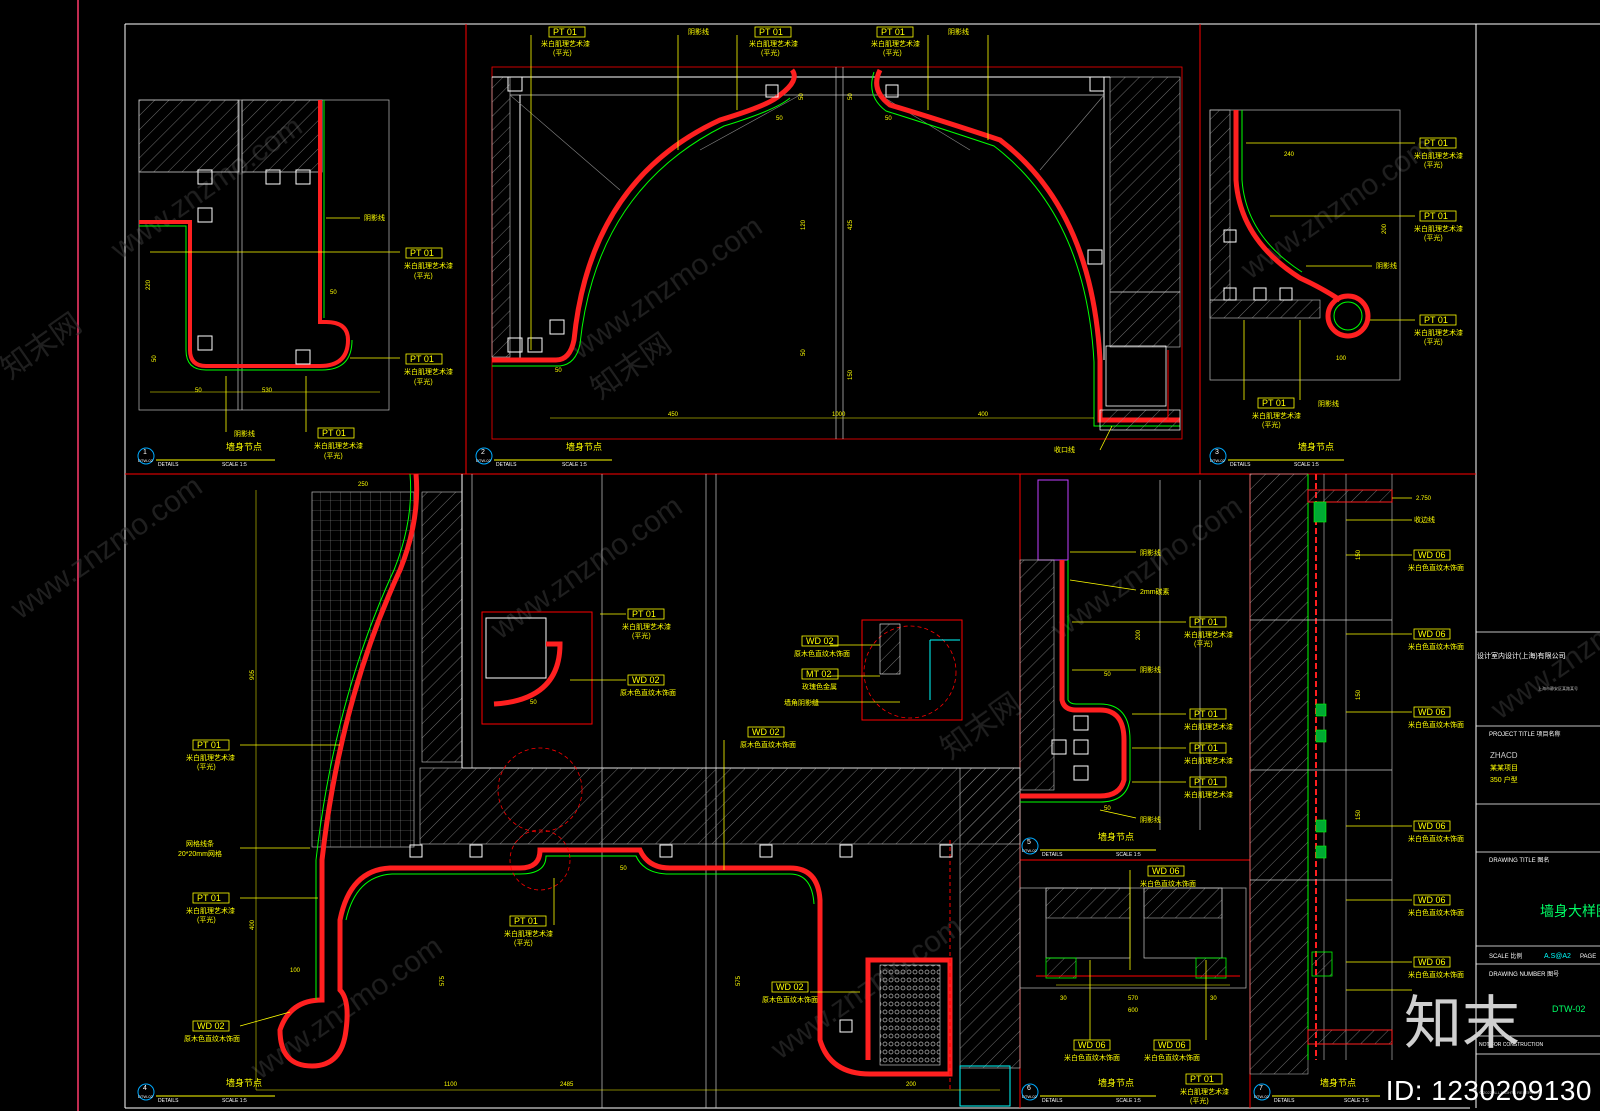  What do you see at coordinates (1088, 844) in the screenshot?
I see `panel-title-5: 5 DTW-02 墙身节点 DETAILS SCALE 1:5` at bounding box center [1088, 844].